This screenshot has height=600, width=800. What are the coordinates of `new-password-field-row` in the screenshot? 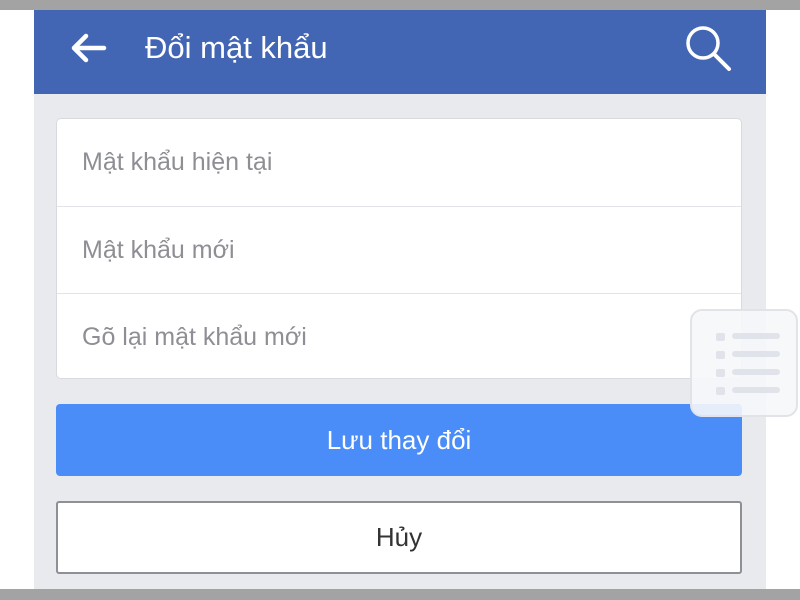 It's located at (399, 249).